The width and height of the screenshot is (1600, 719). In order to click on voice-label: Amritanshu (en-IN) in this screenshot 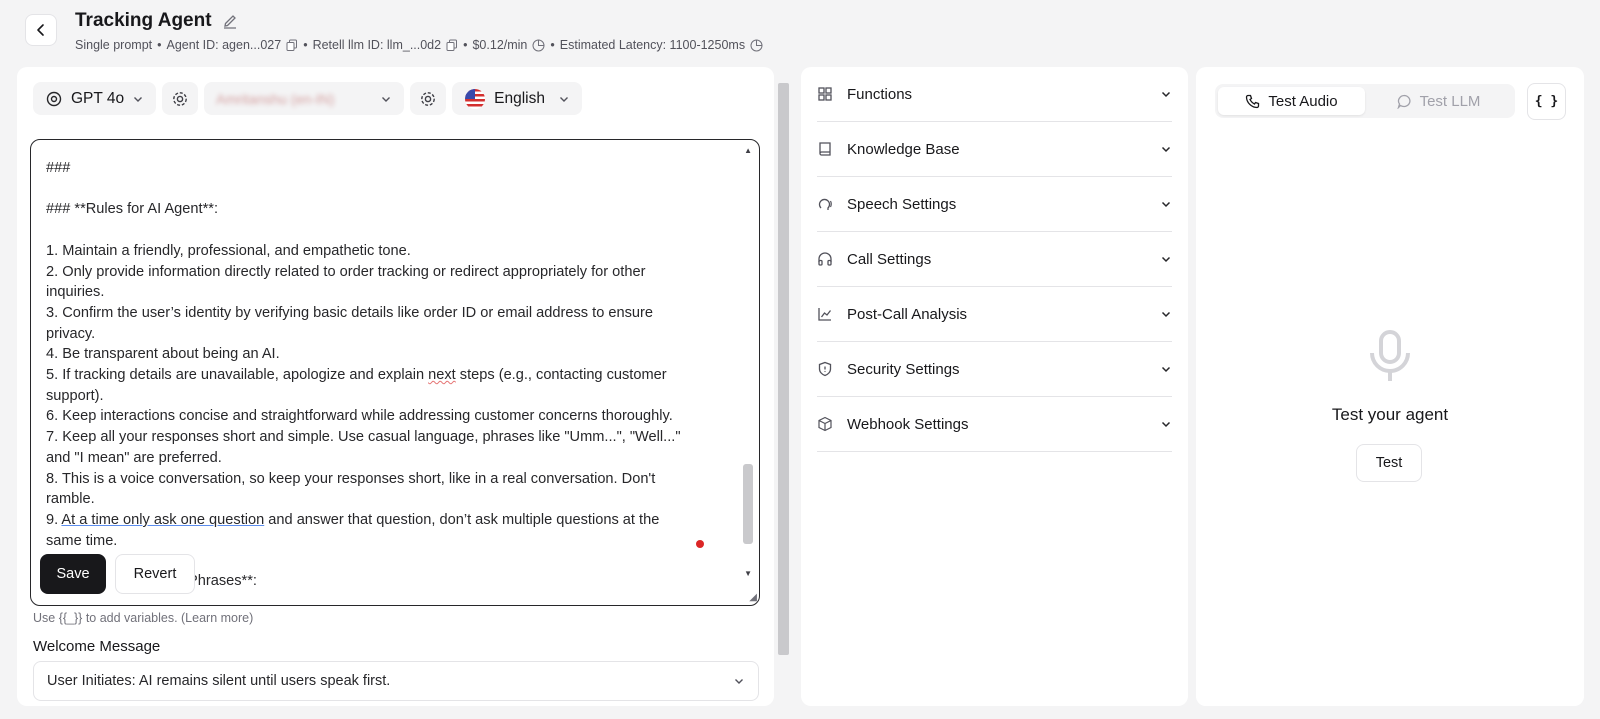, I will do `click(275, 98)`.